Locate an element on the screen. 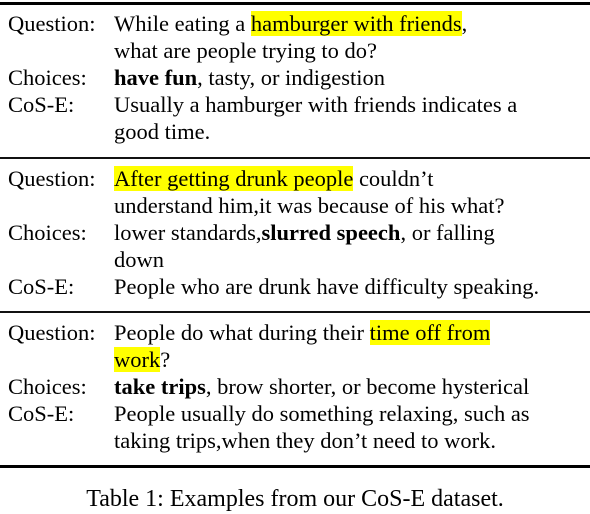 The height and width of the screenshot is (514, 590). choices-text: have fun, tasty, or indigestion is located at coordinates (349, 77).